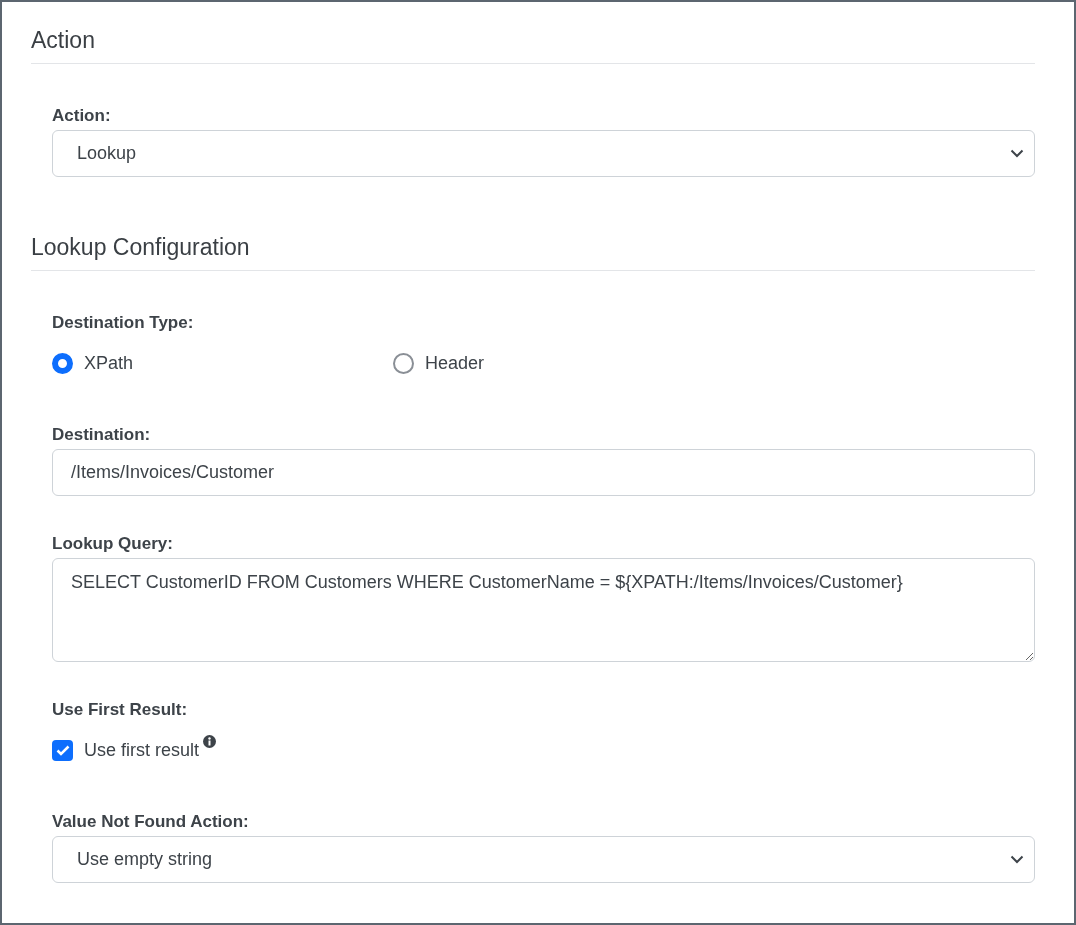 This screenshot has width=1076, height=925. What do you see at coordinates (543, 610) in the screenshot?
I see `query-textarea: SELECT CustomerID FROM Customers WHERE CustomerName = ${XPATH:/Items/Invoices/Customer}` at bounding box center [543, 610].